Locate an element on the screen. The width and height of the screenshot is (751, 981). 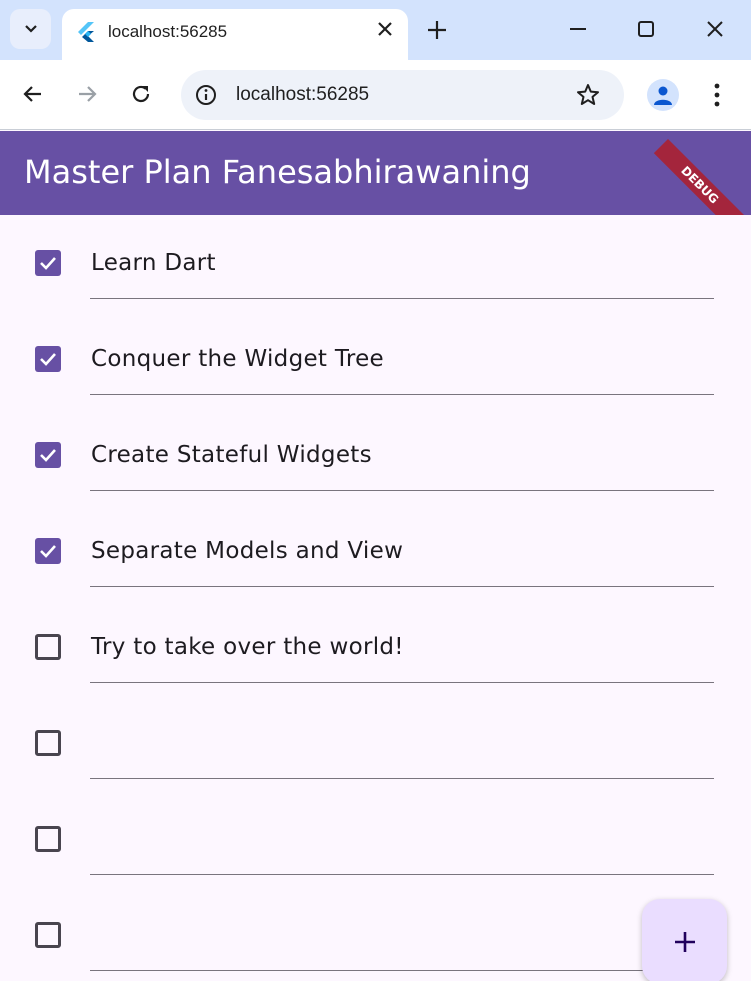
task-text-field: Separate Models and View is located at coordinates (402, 545).